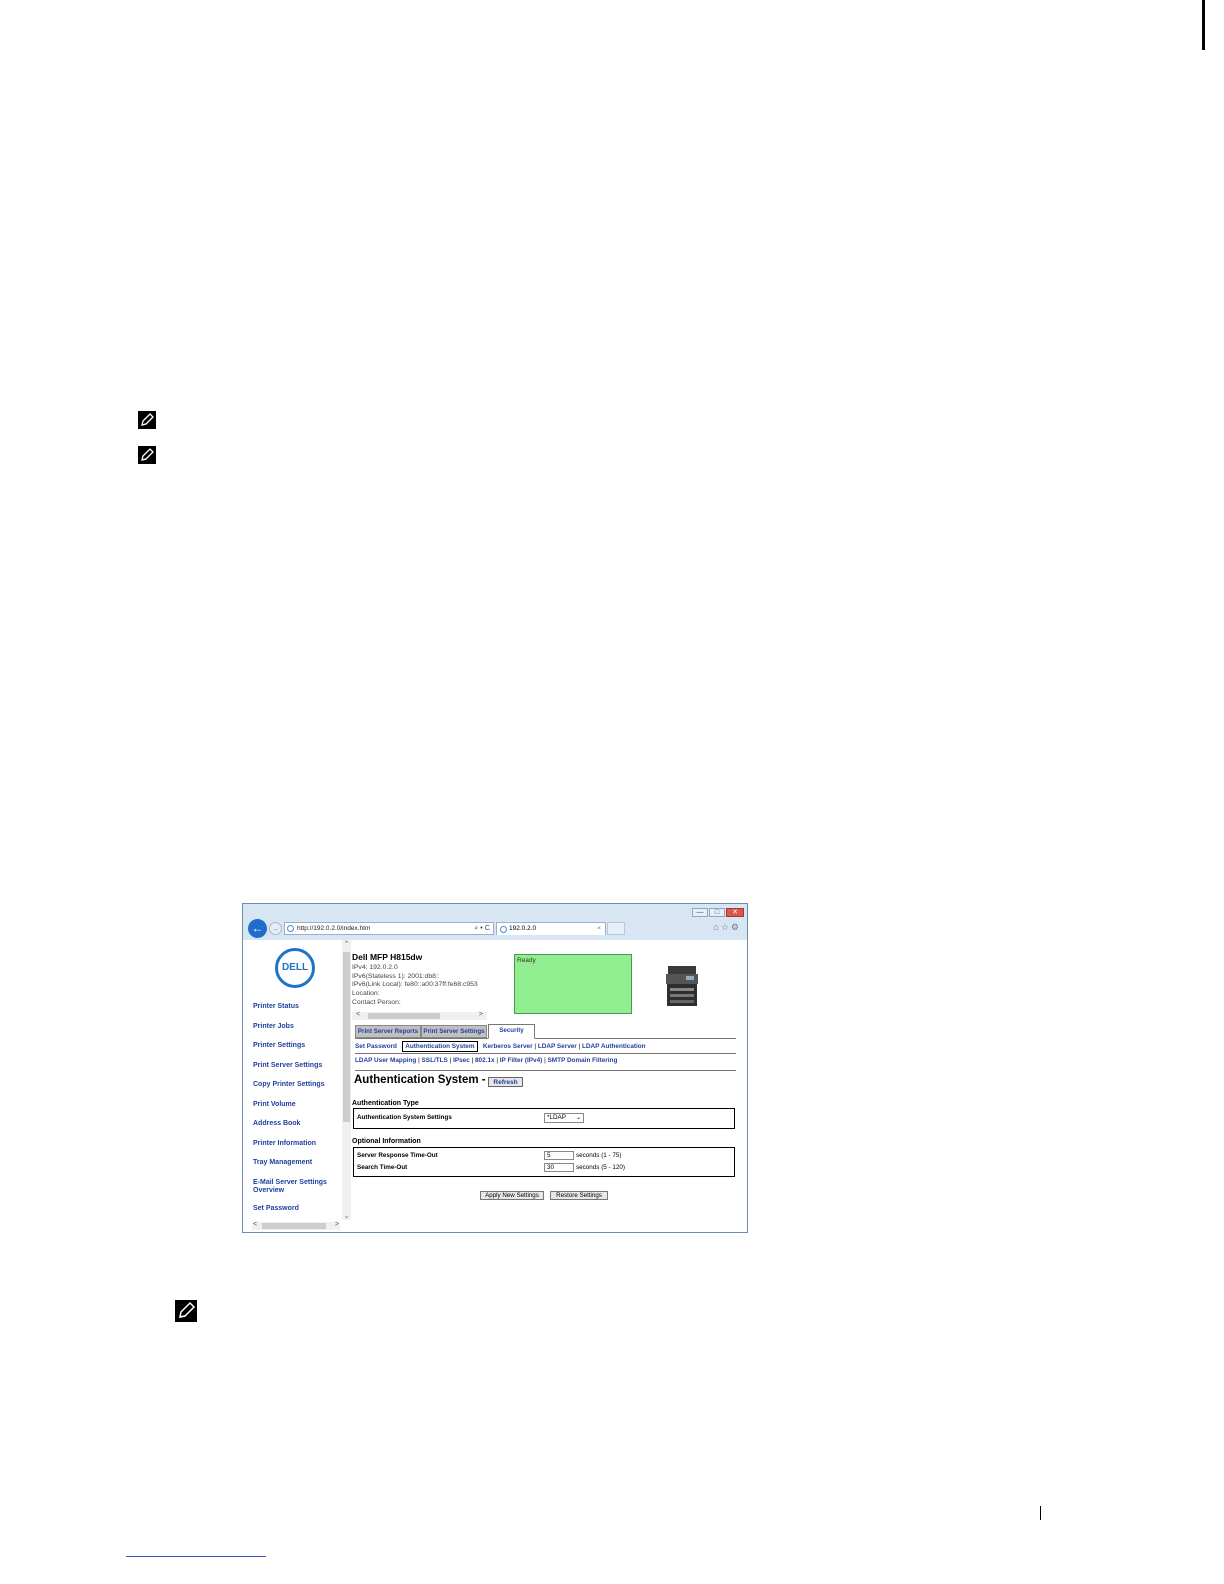 Image resolution: width=1224 pixels, height=1584 pixels. What do you see at coordinates (298, 1187) in the screenshot?
I see `nav-item-email-server-settings: E-Mail Server Settings Overview` at bounding box center [298, 1187].